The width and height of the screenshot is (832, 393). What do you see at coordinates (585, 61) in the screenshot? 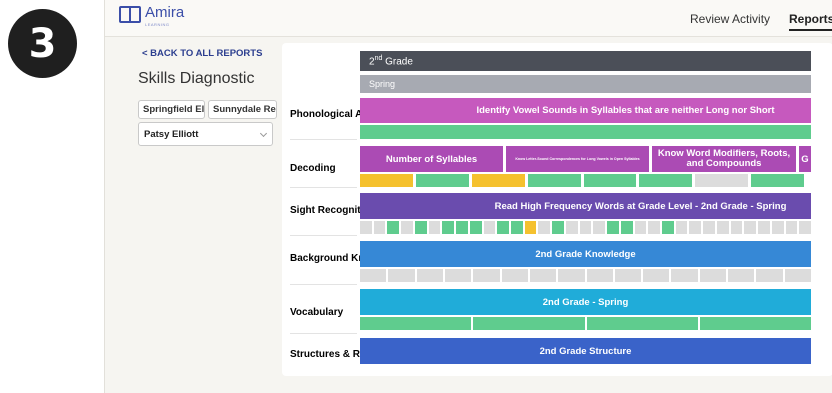
I see `grade-header-bar: 2nd Grade` at bounding box center [585, 61].